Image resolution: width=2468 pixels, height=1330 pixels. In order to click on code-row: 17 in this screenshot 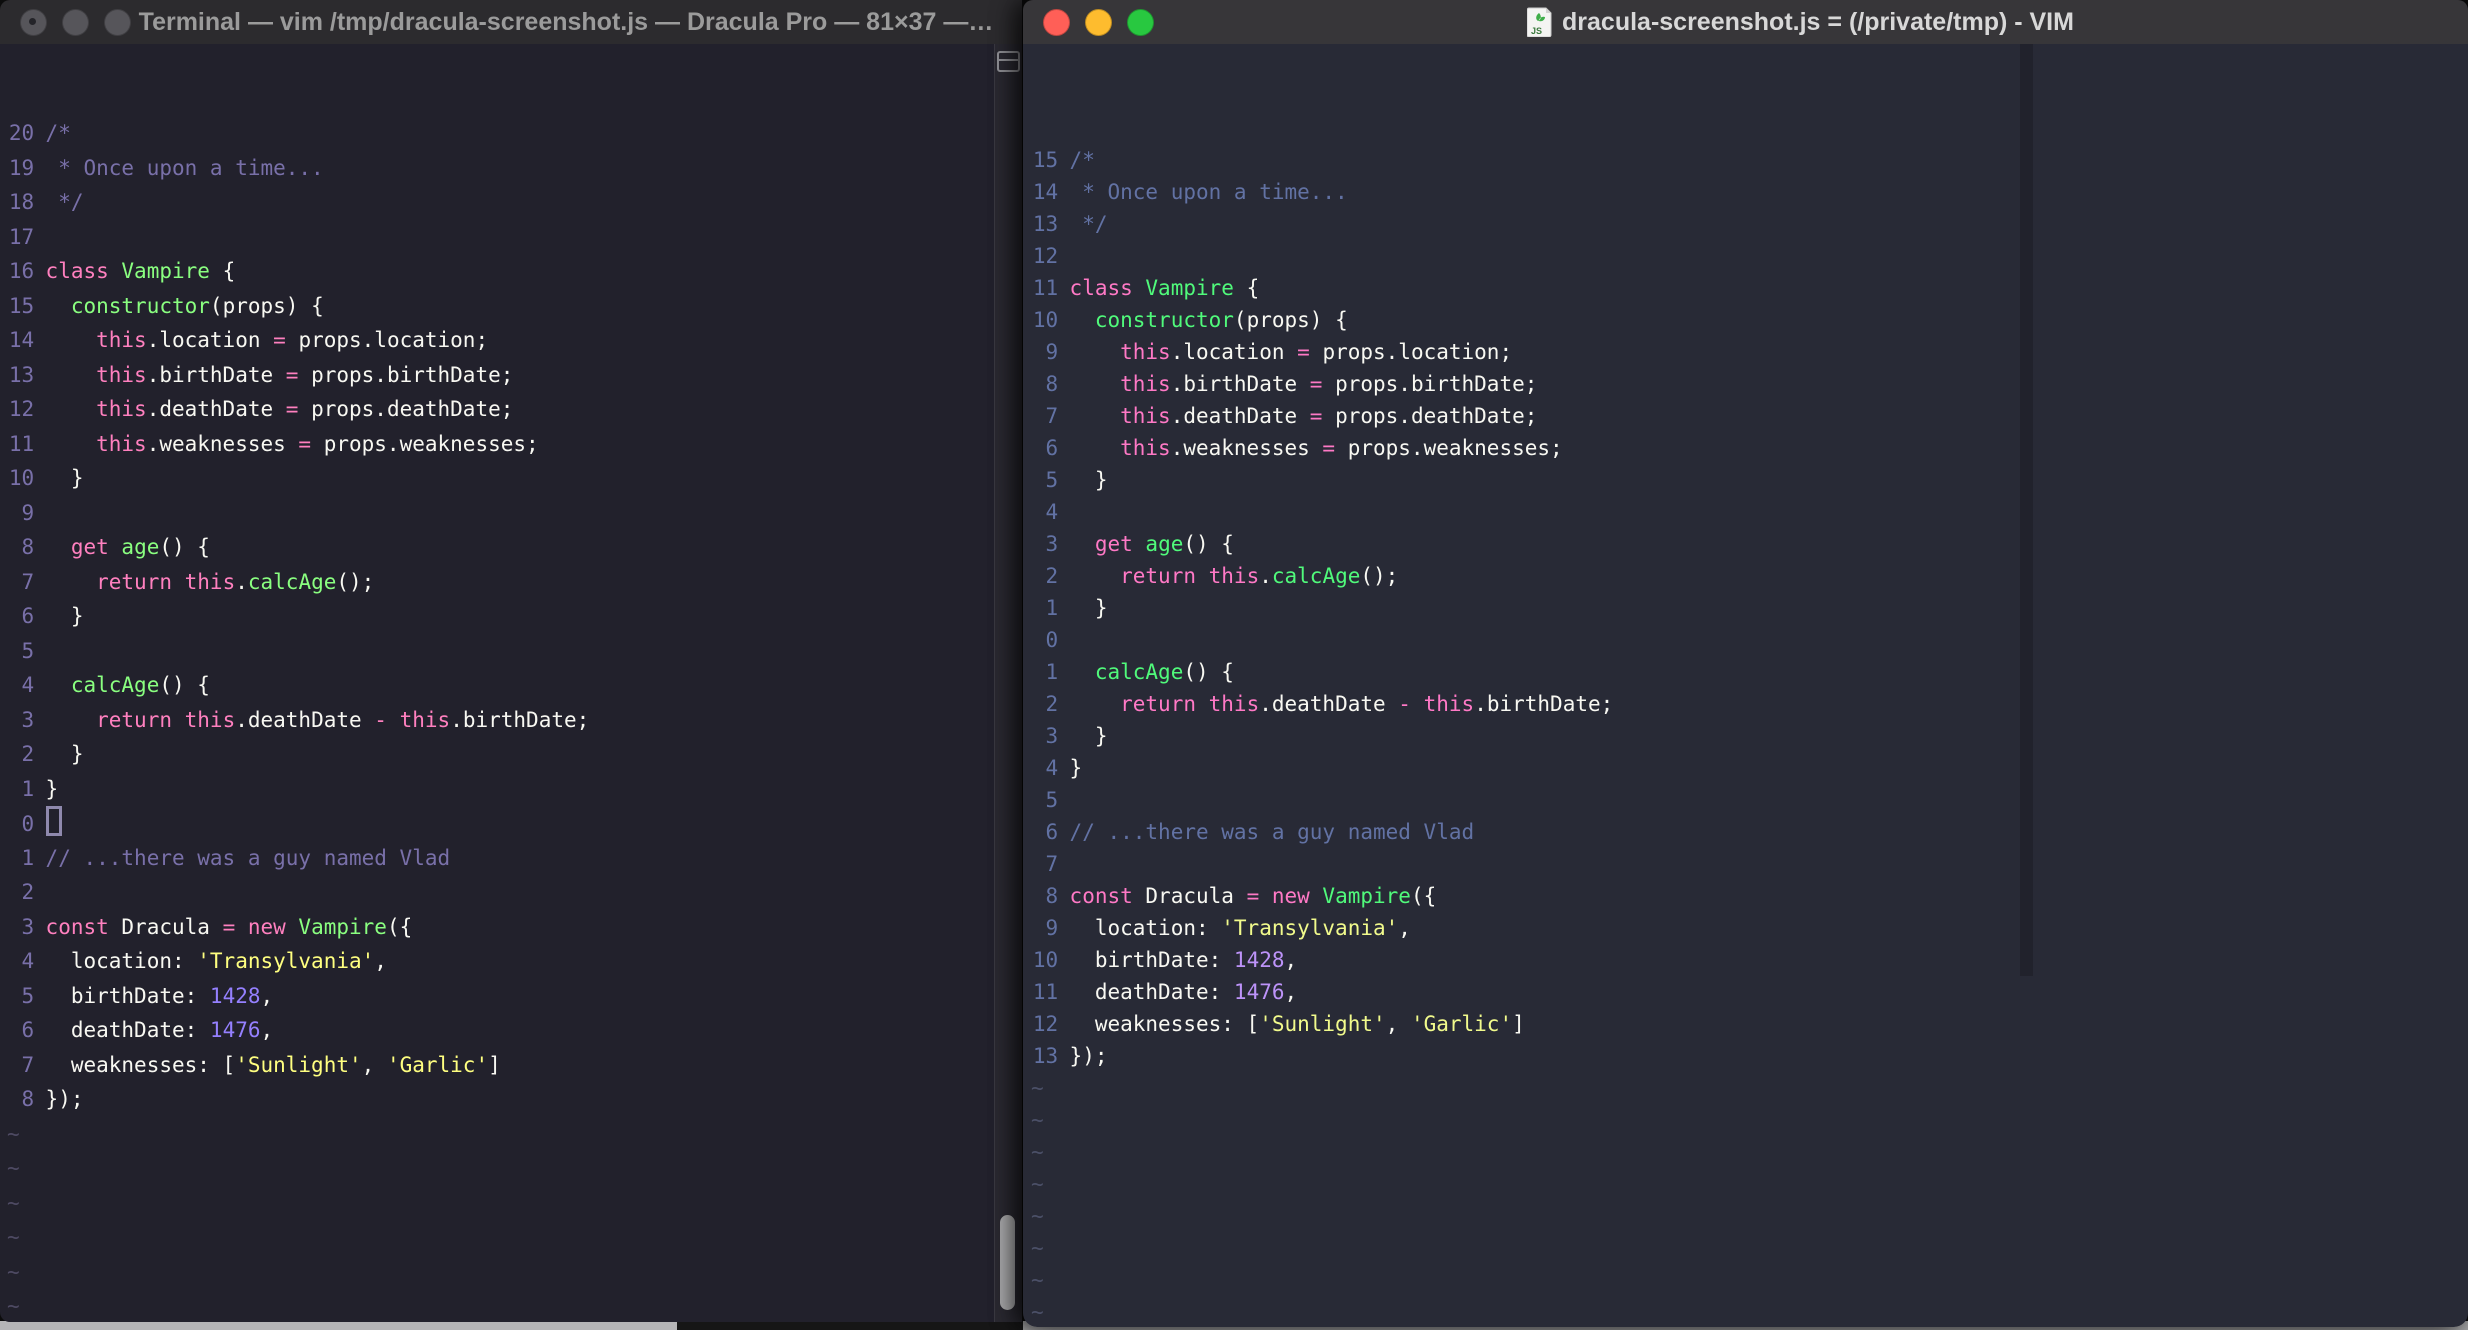, I will do `click(514, 237)`.